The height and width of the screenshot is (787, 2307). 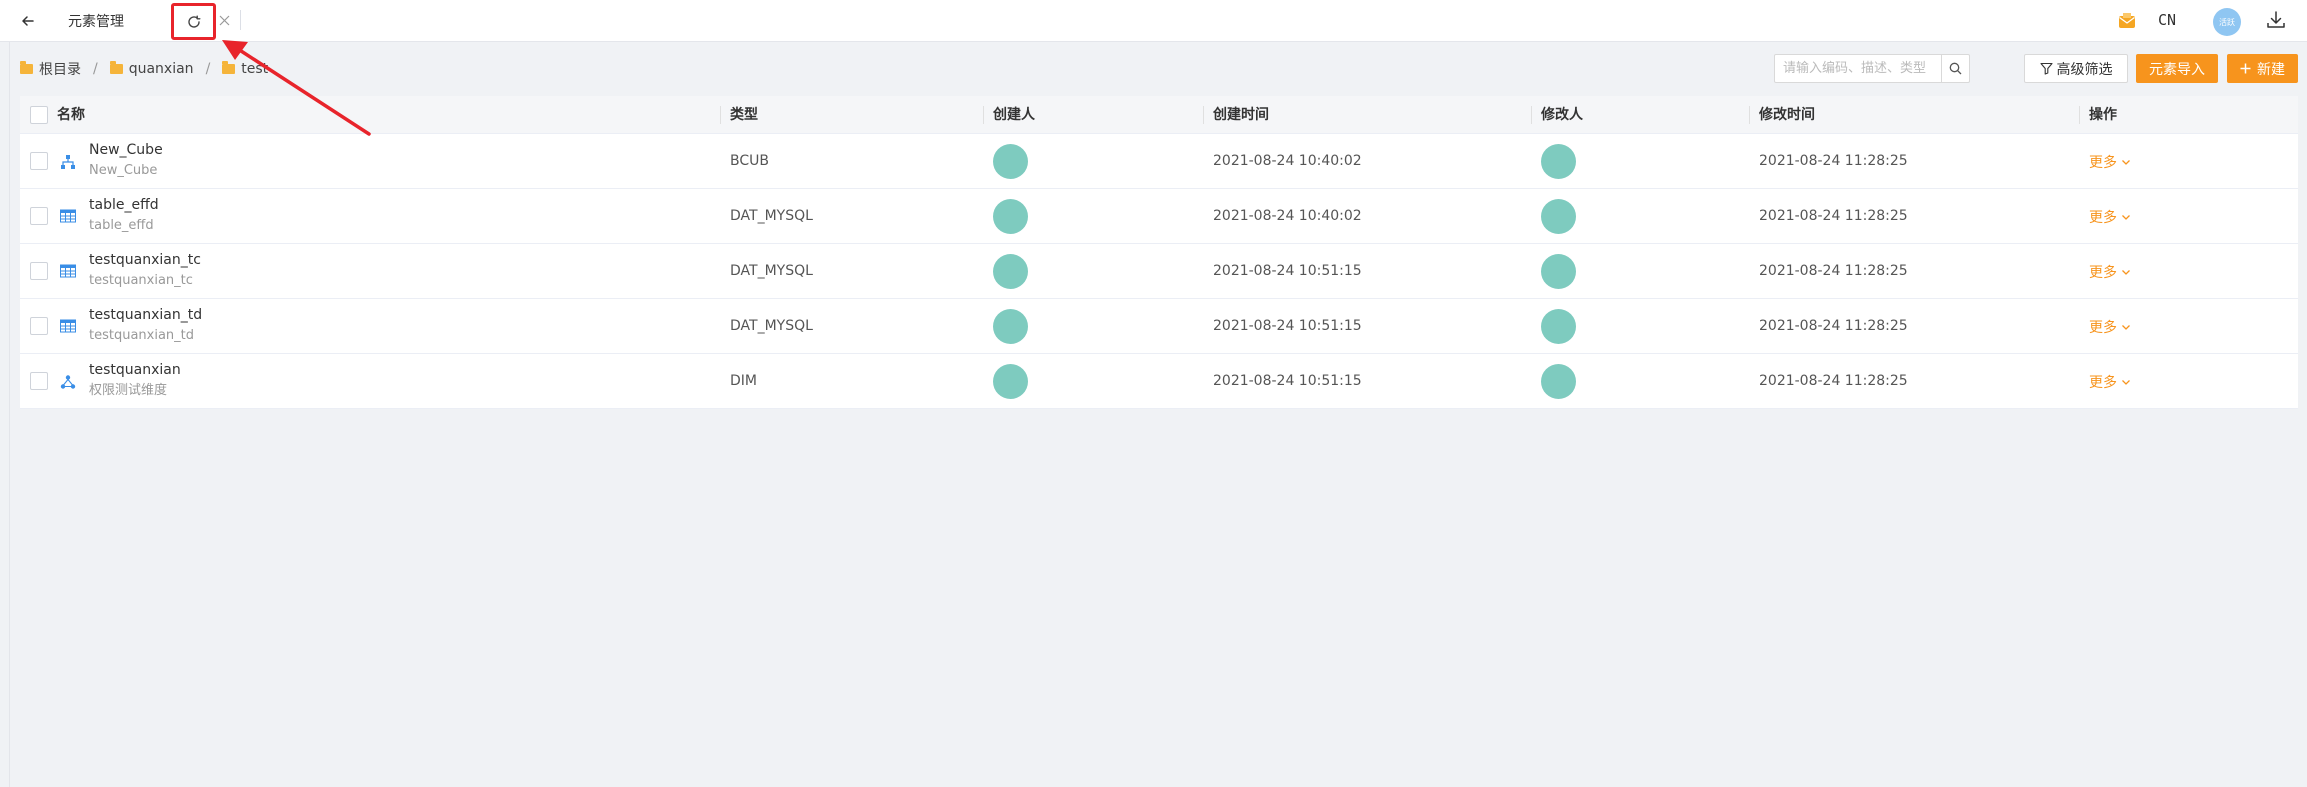 I want to click on breadcrumb: 根目录 / quanxian / test, so click(x=144, y=69).